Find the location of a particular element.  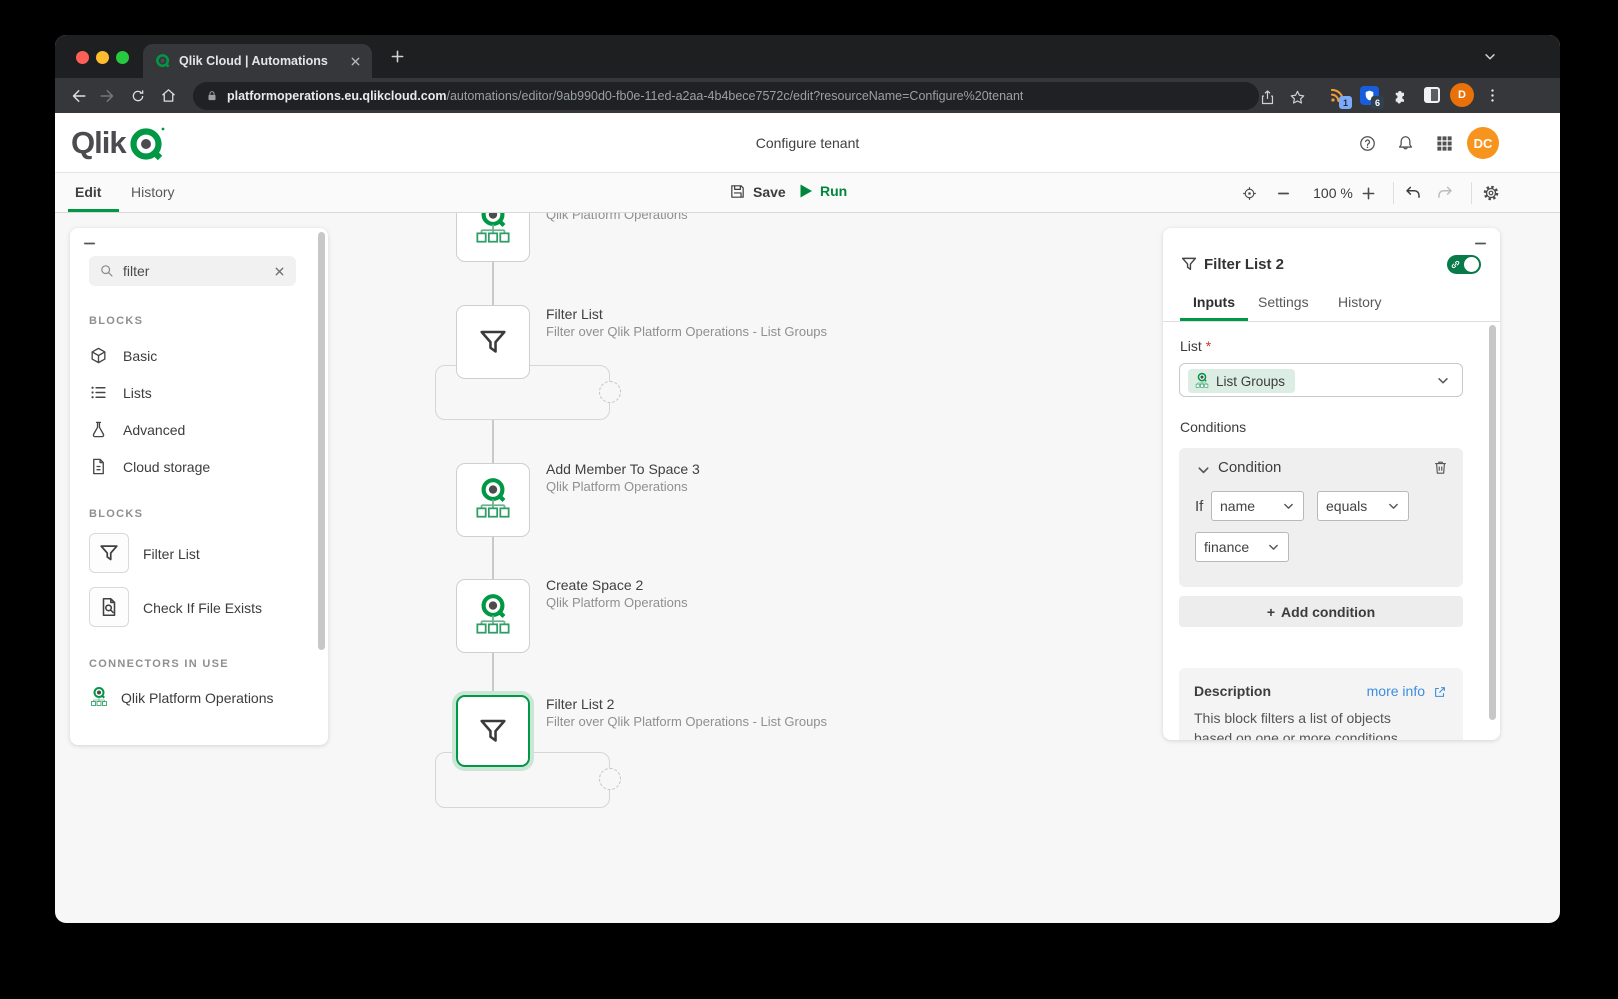

back-button is located at coordinates (78, 96).